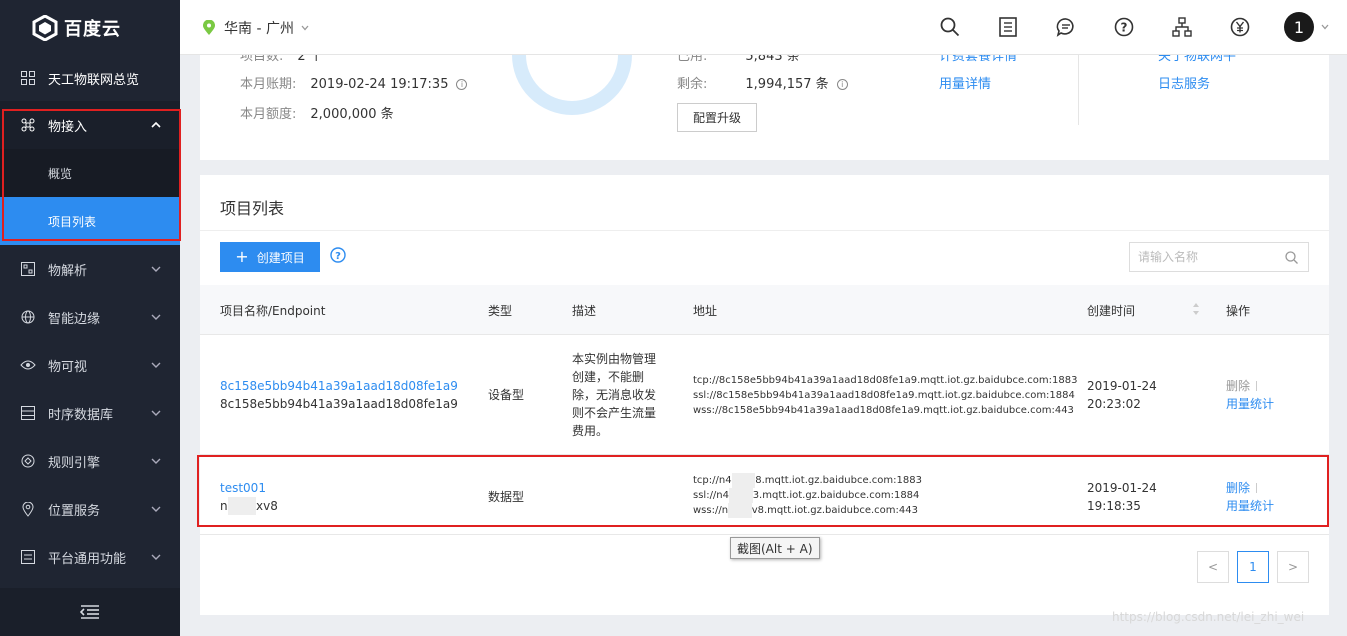 Image resolution: width=1347 pixels, height=636 pixels. Describe the element at coordinates (339, 386) in the screenshot. I see `project-name-link: 8c158e5bb94b41a39a1aad18d08fe1a9` at that location.